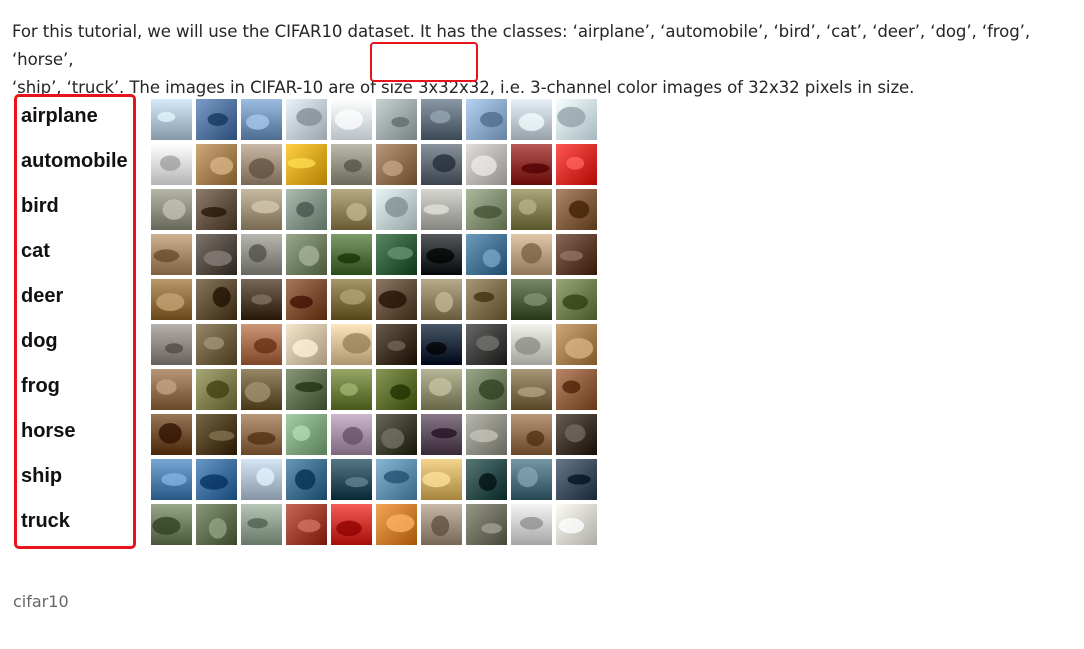 The width and height of the screenshot is (1084, 649). Describe the element at coordinates (40, 206) in the screenshot. I see `class-label-bird: bird` at that location.